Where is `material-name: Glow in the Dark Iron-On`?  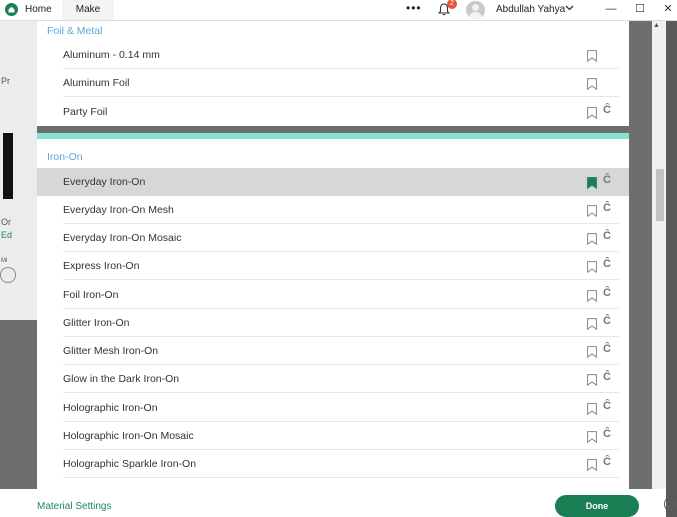
material-name: Glow in the Dark Iron-On is located at coordinates (121, 379).